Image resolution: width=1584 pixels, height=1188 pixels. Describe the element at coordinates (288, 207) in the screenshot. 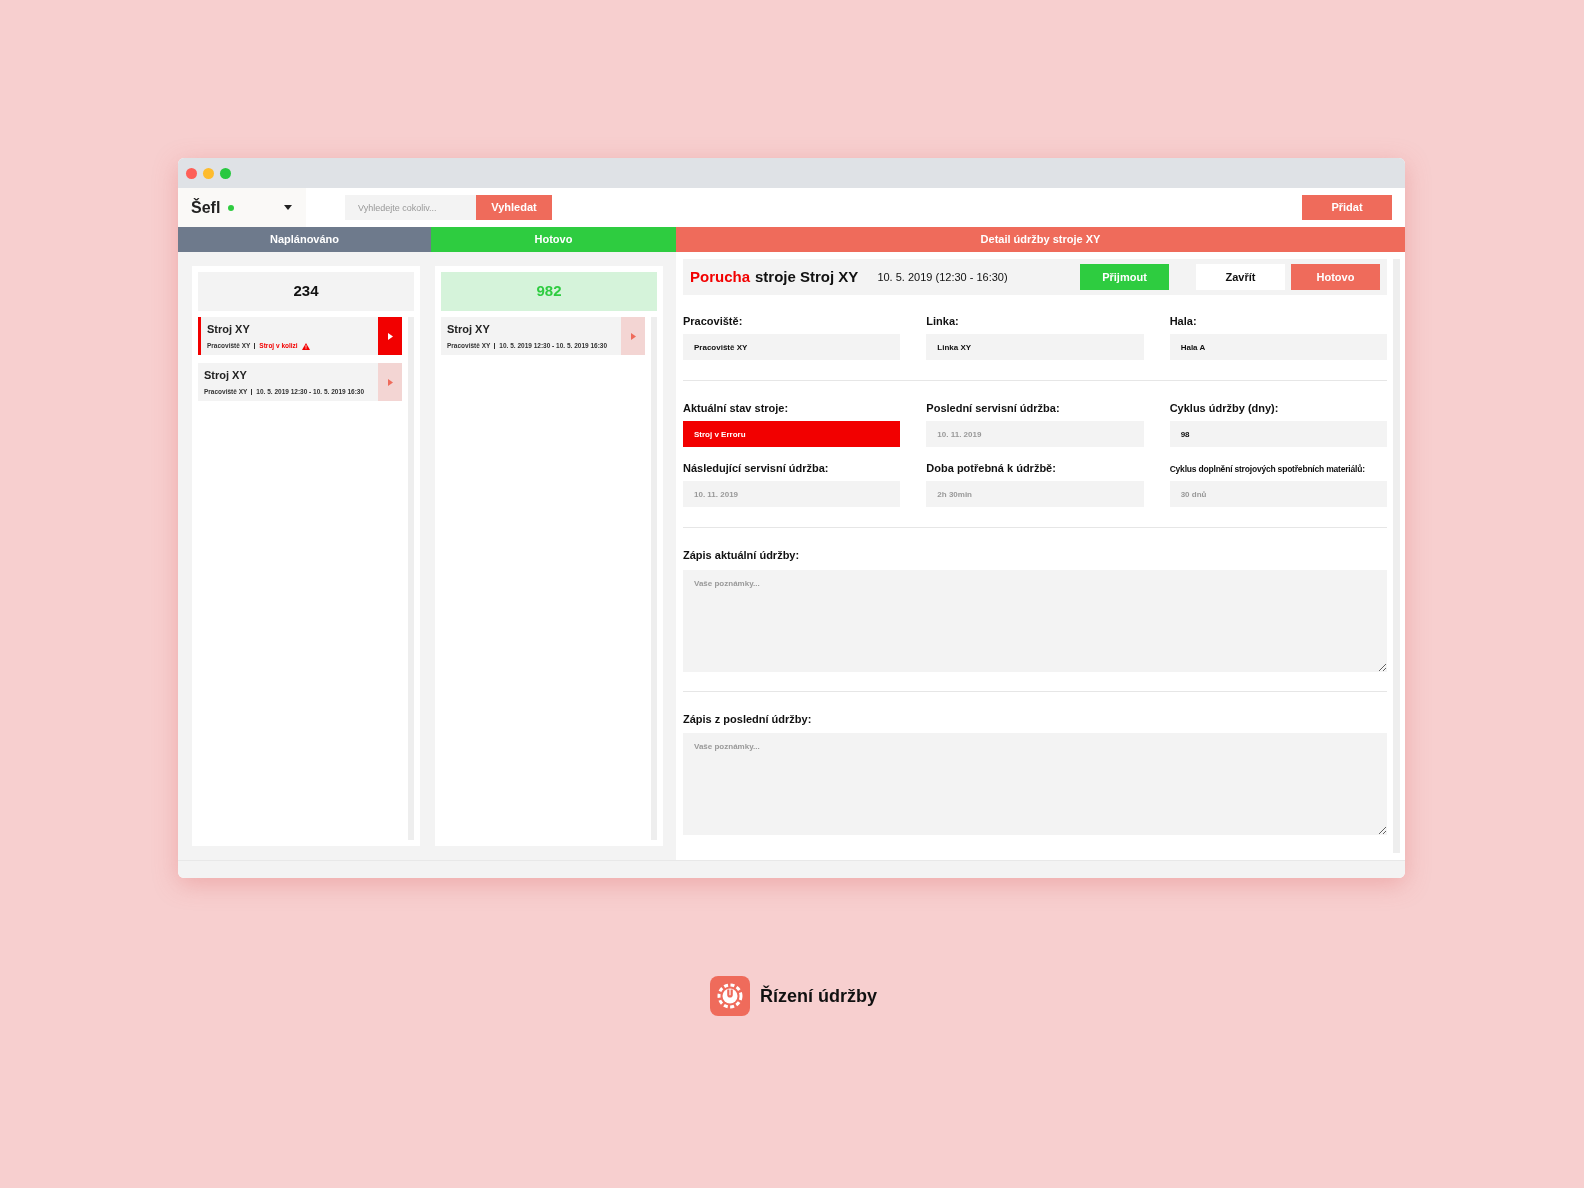

I see `caret-icon` at that location.